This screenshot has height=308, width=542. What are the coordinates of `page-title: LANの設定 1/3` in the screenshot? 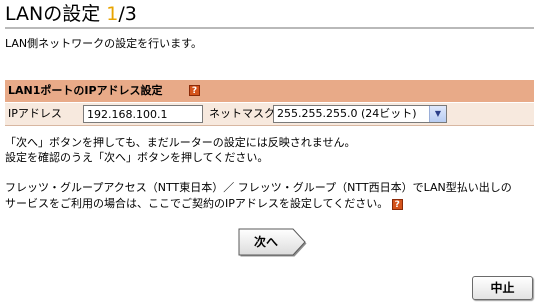 It's located at (71, 14).